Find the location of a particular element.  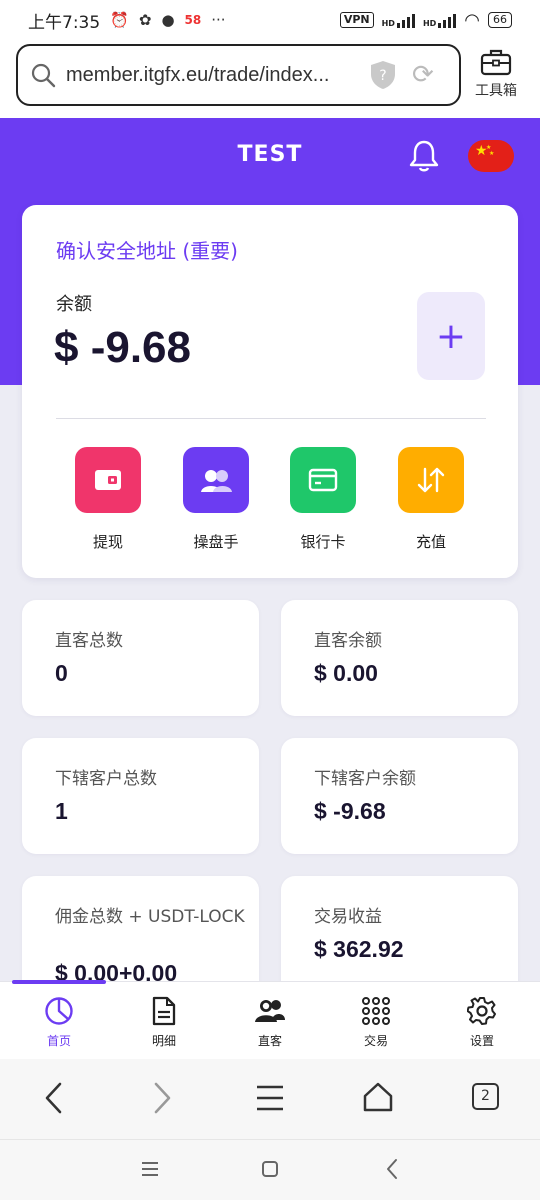

trader-action: 操盘手 is located at coordinates (216, 499).